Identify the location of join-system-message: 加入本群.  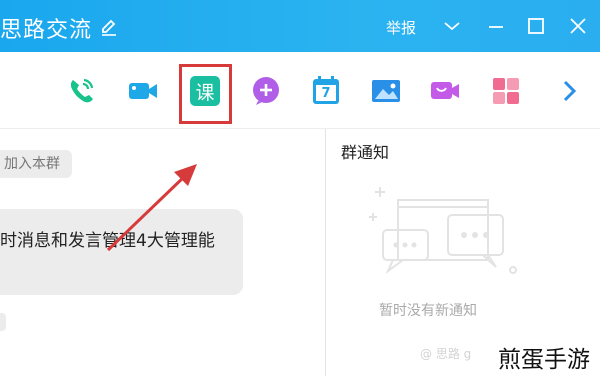
(36, 164).